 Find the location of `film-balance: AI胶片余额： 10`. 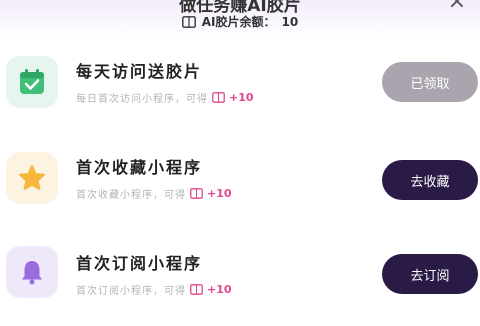

film-balance: AI胶片余额： 10 is located at coordinates (240, 21).